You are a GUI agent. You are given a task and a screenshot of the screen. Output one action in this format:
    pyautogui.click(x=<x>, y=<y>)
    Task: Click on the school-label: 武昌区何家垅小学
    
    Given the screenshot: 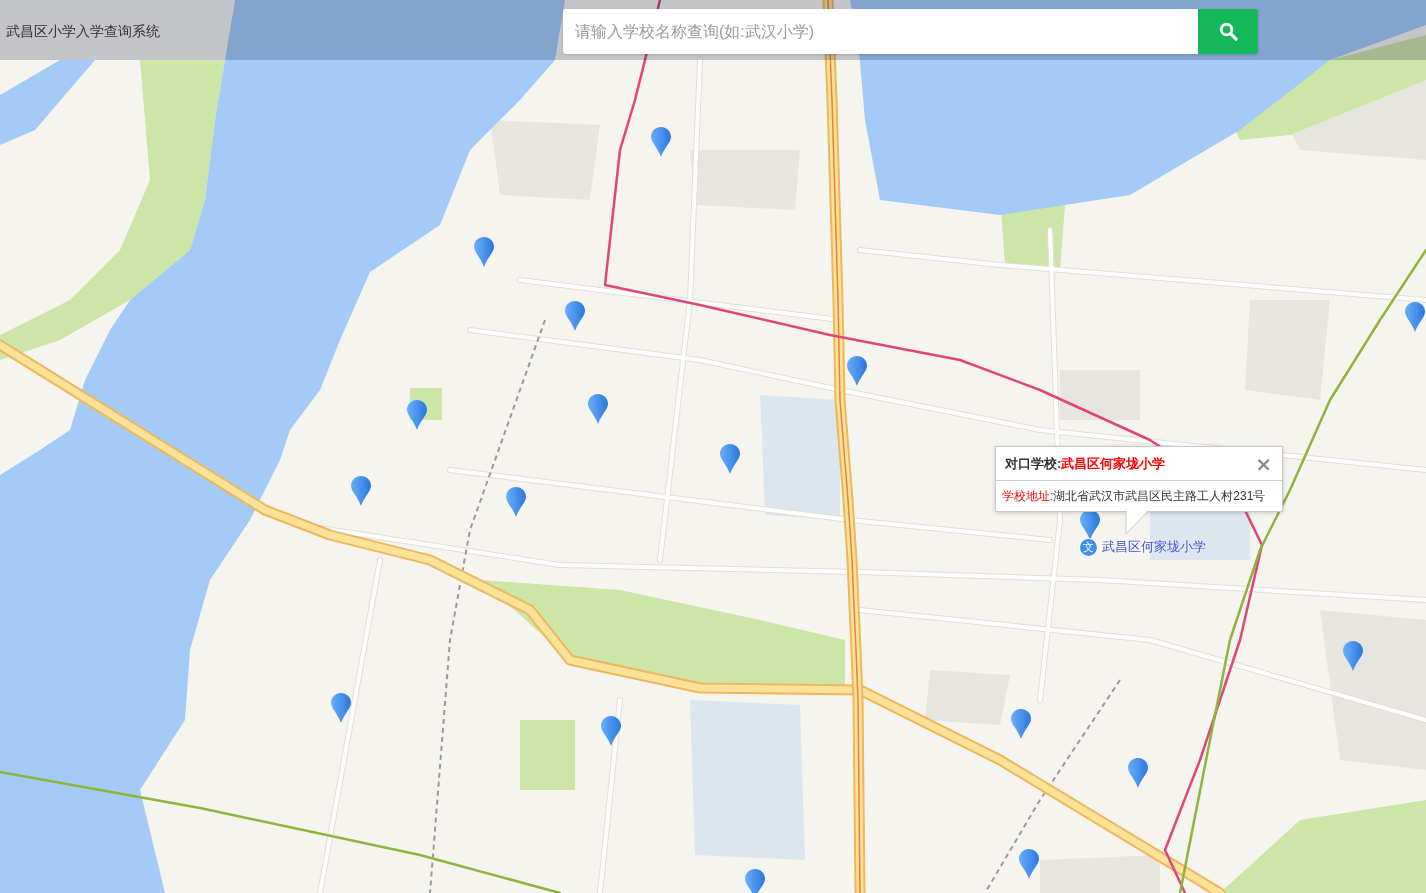 What is the action you would take?
    pyautogui.click(x=1154, y=547)
    